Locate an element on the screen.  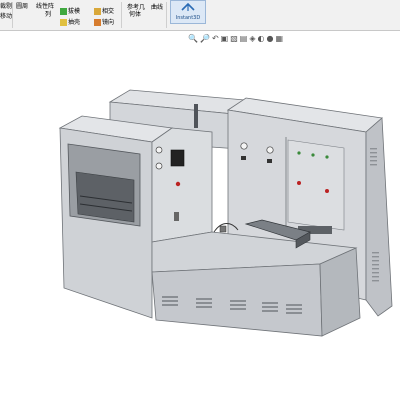
base-side is located at coordinates (340, 292).